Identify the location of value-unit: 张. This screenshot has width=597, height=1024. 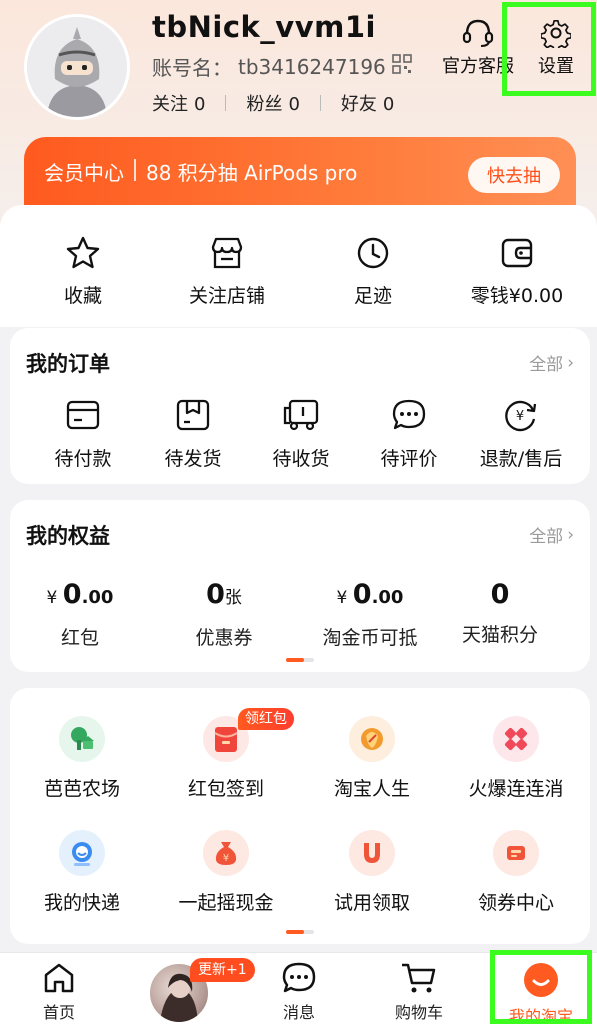
(233, 598).